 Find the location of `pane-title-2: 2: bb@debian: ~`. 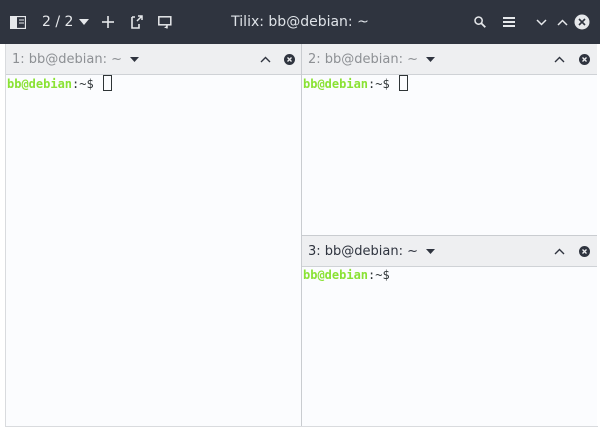

pane-title-2: 2: bb@debian: ~ is located at coordinates (363, 59).